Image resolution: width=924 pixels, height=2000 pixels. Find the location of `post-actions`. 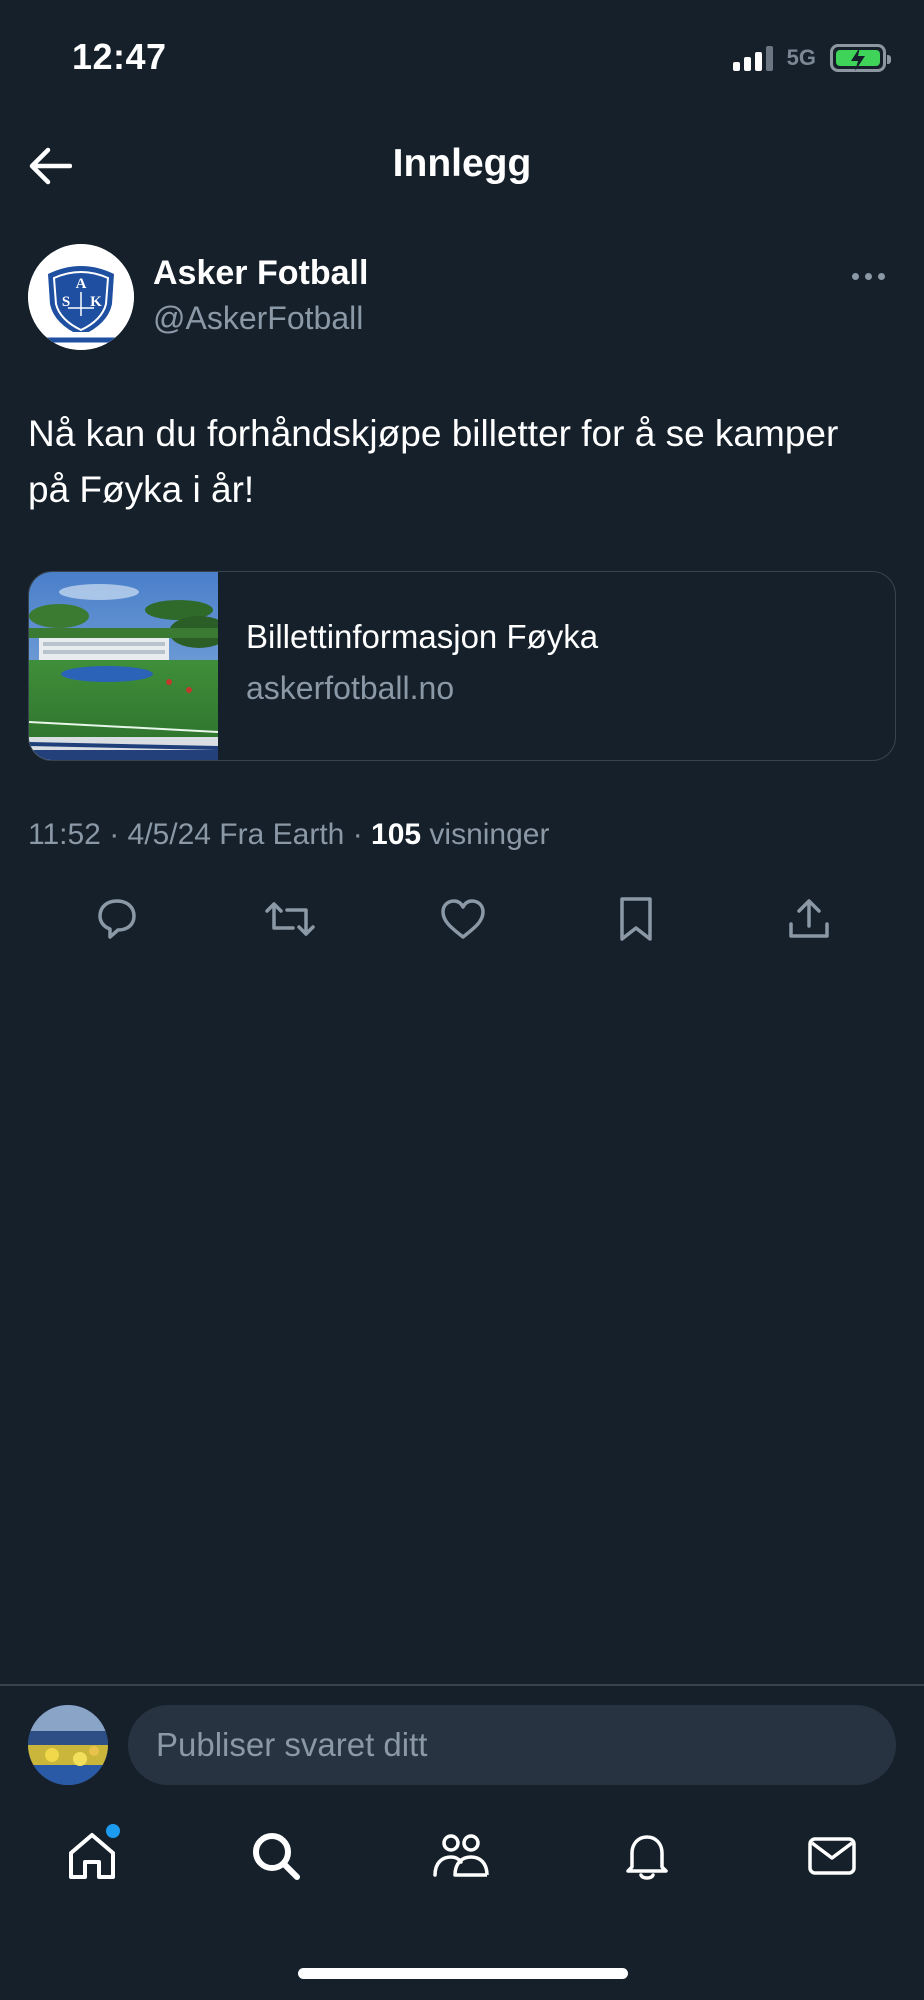

post-actions is located at coordinates (462, 919).